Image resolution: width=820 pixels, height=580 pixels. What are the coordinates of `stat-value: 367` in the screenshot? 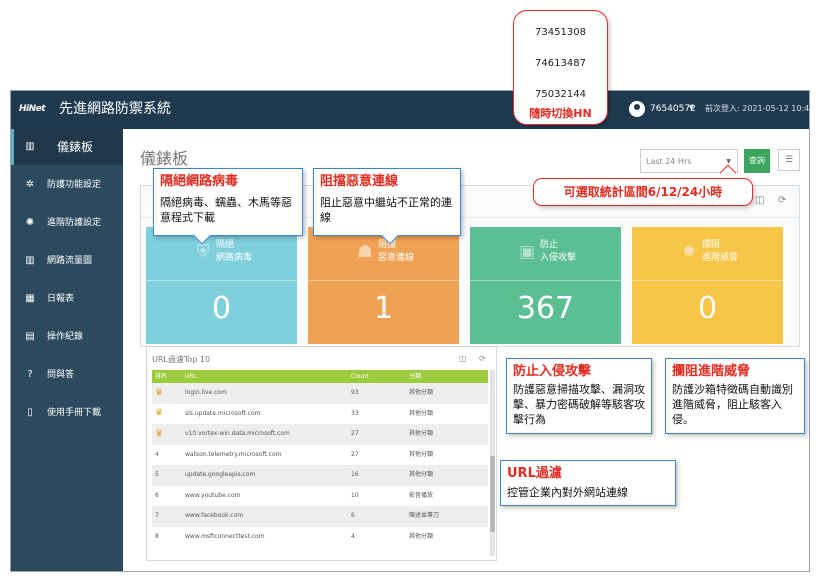 It's located at (545, 308).